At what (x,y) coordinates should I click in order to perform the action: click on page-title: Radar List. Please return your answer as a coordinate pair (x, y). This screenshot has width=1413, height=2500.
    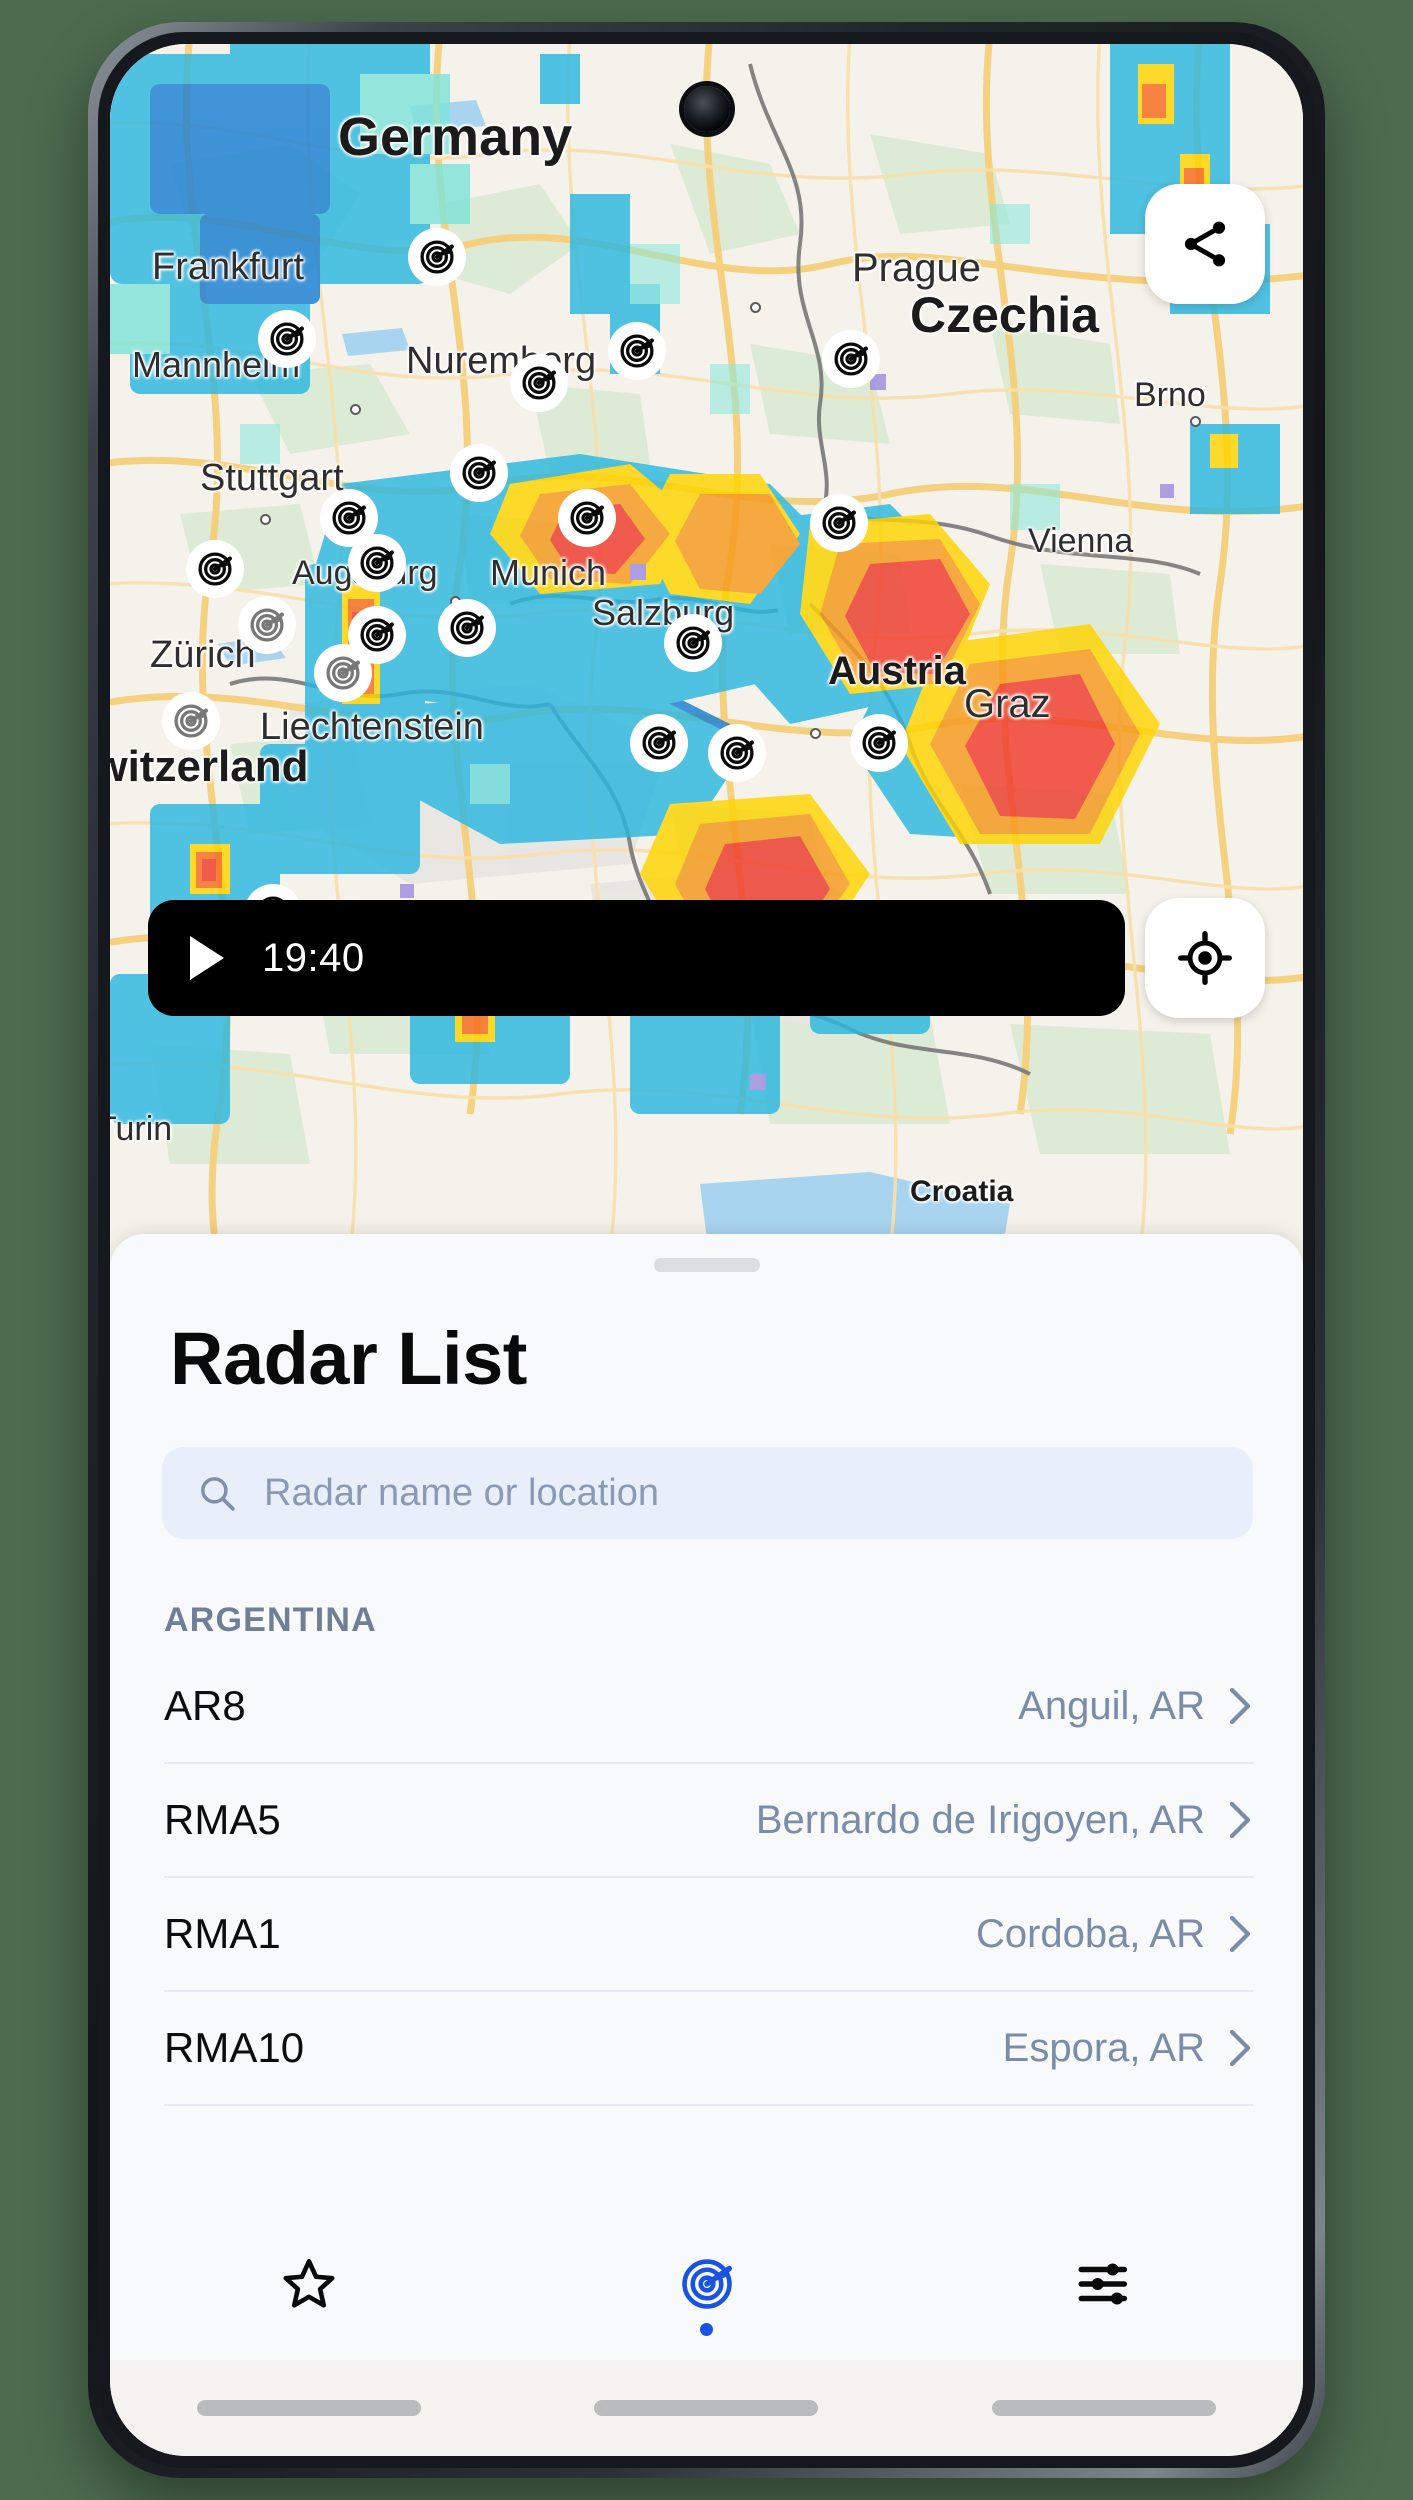
    Looking at the image, I should click on (348, 1358).